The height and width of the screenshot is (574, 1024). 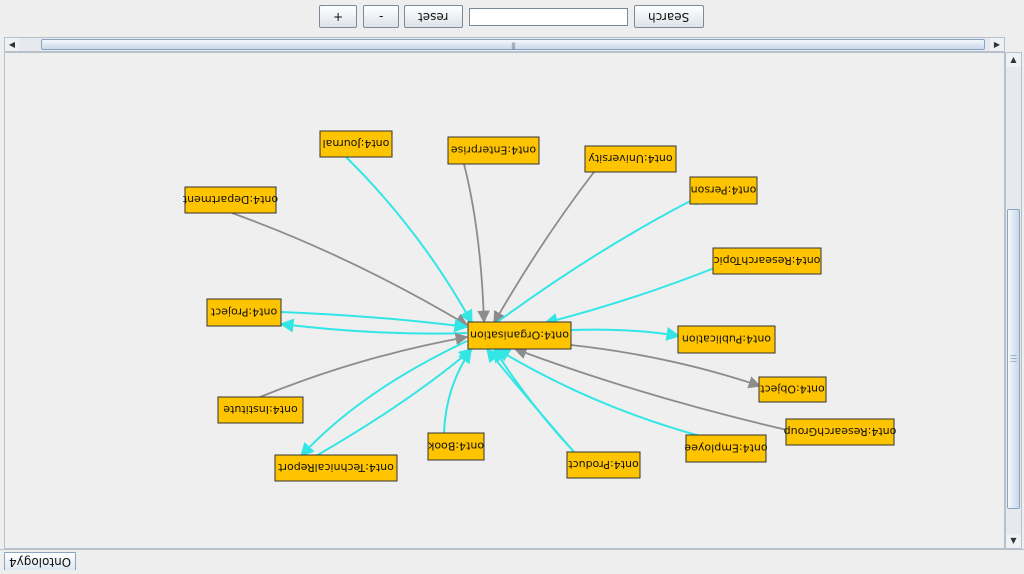 I want to click on grip-icon: — — —, so click(x=1013, y=358).